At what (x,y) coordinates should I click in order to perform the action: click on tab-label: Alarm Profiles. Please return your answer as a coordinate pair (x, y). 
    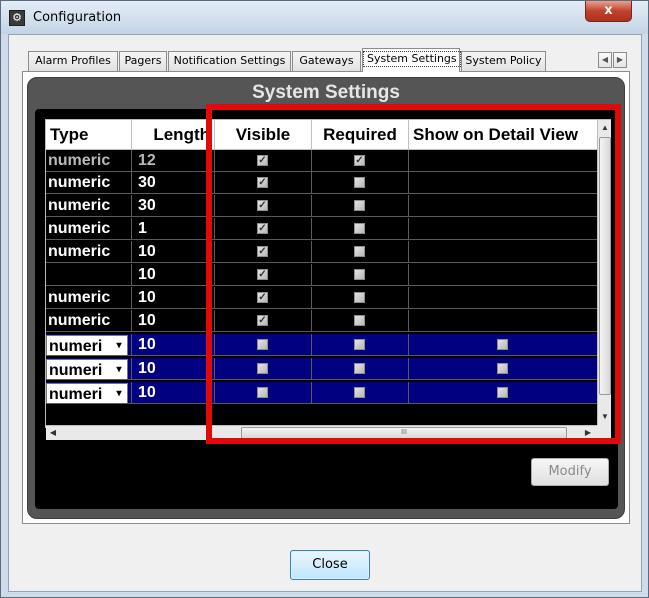
    Looking at the image, I should click on (73, 60).